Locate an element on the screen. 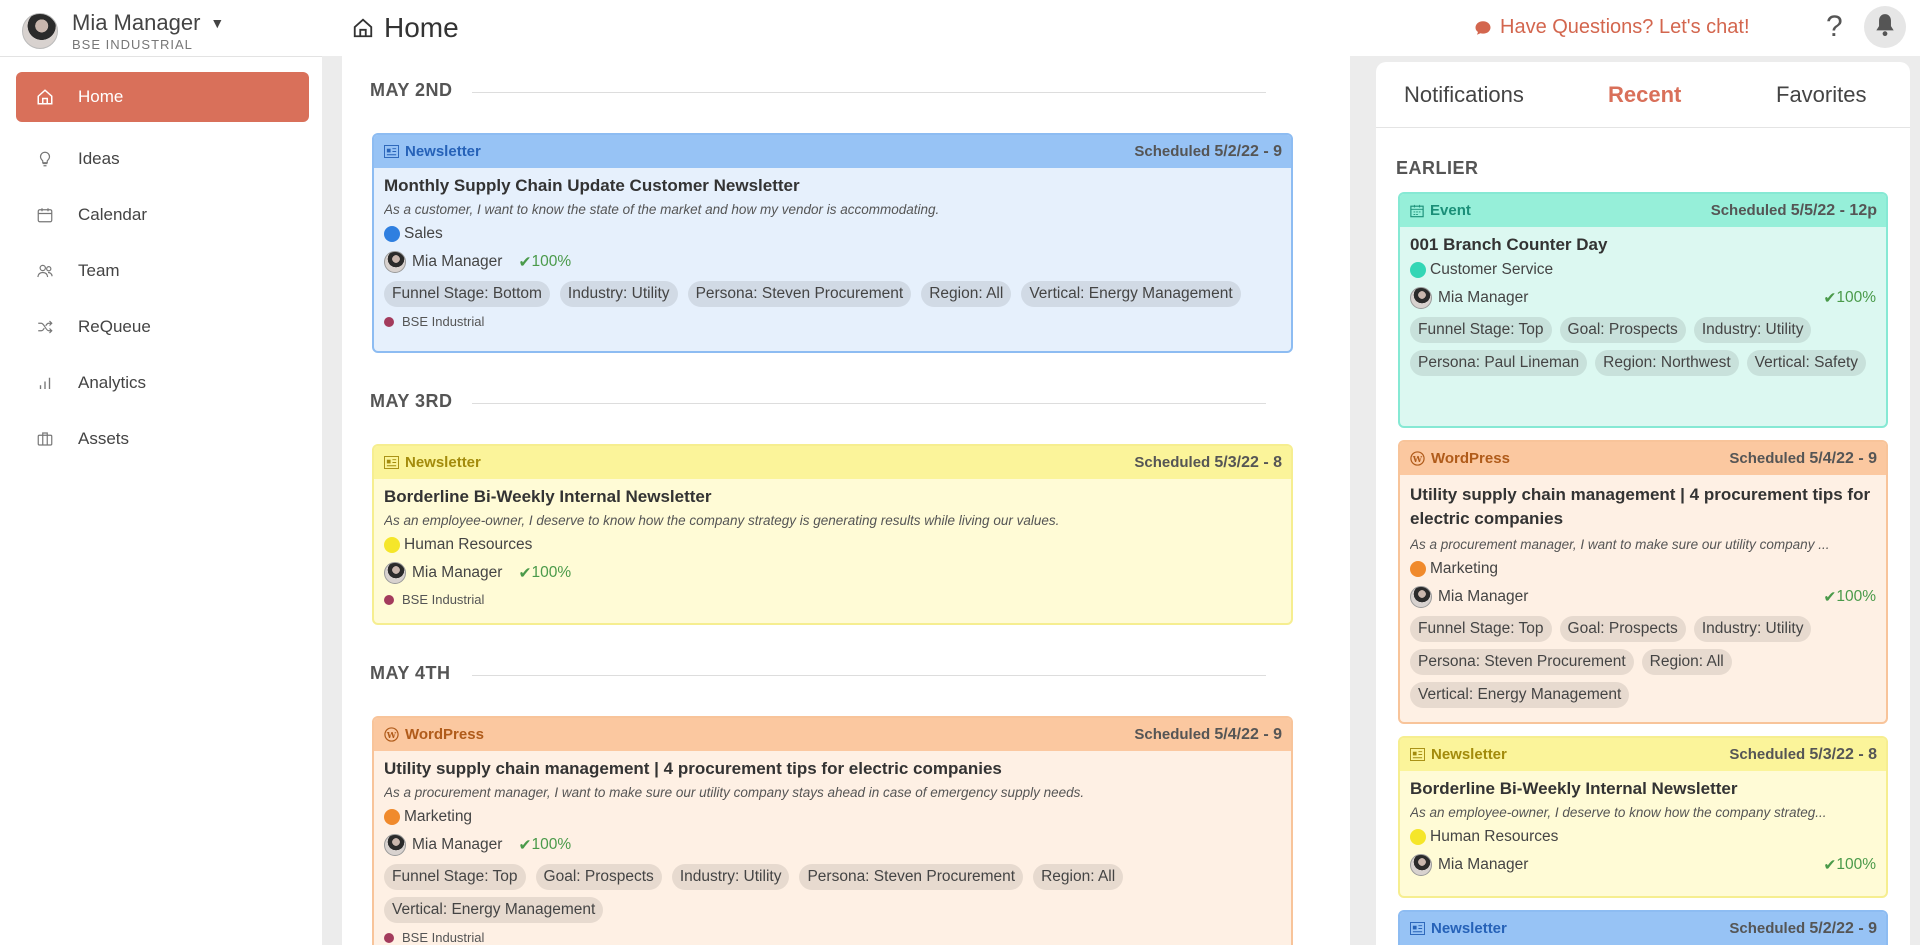 The image size is (1920, 945). tag: Vertical: Safety is located at coordinates (1806, 363).